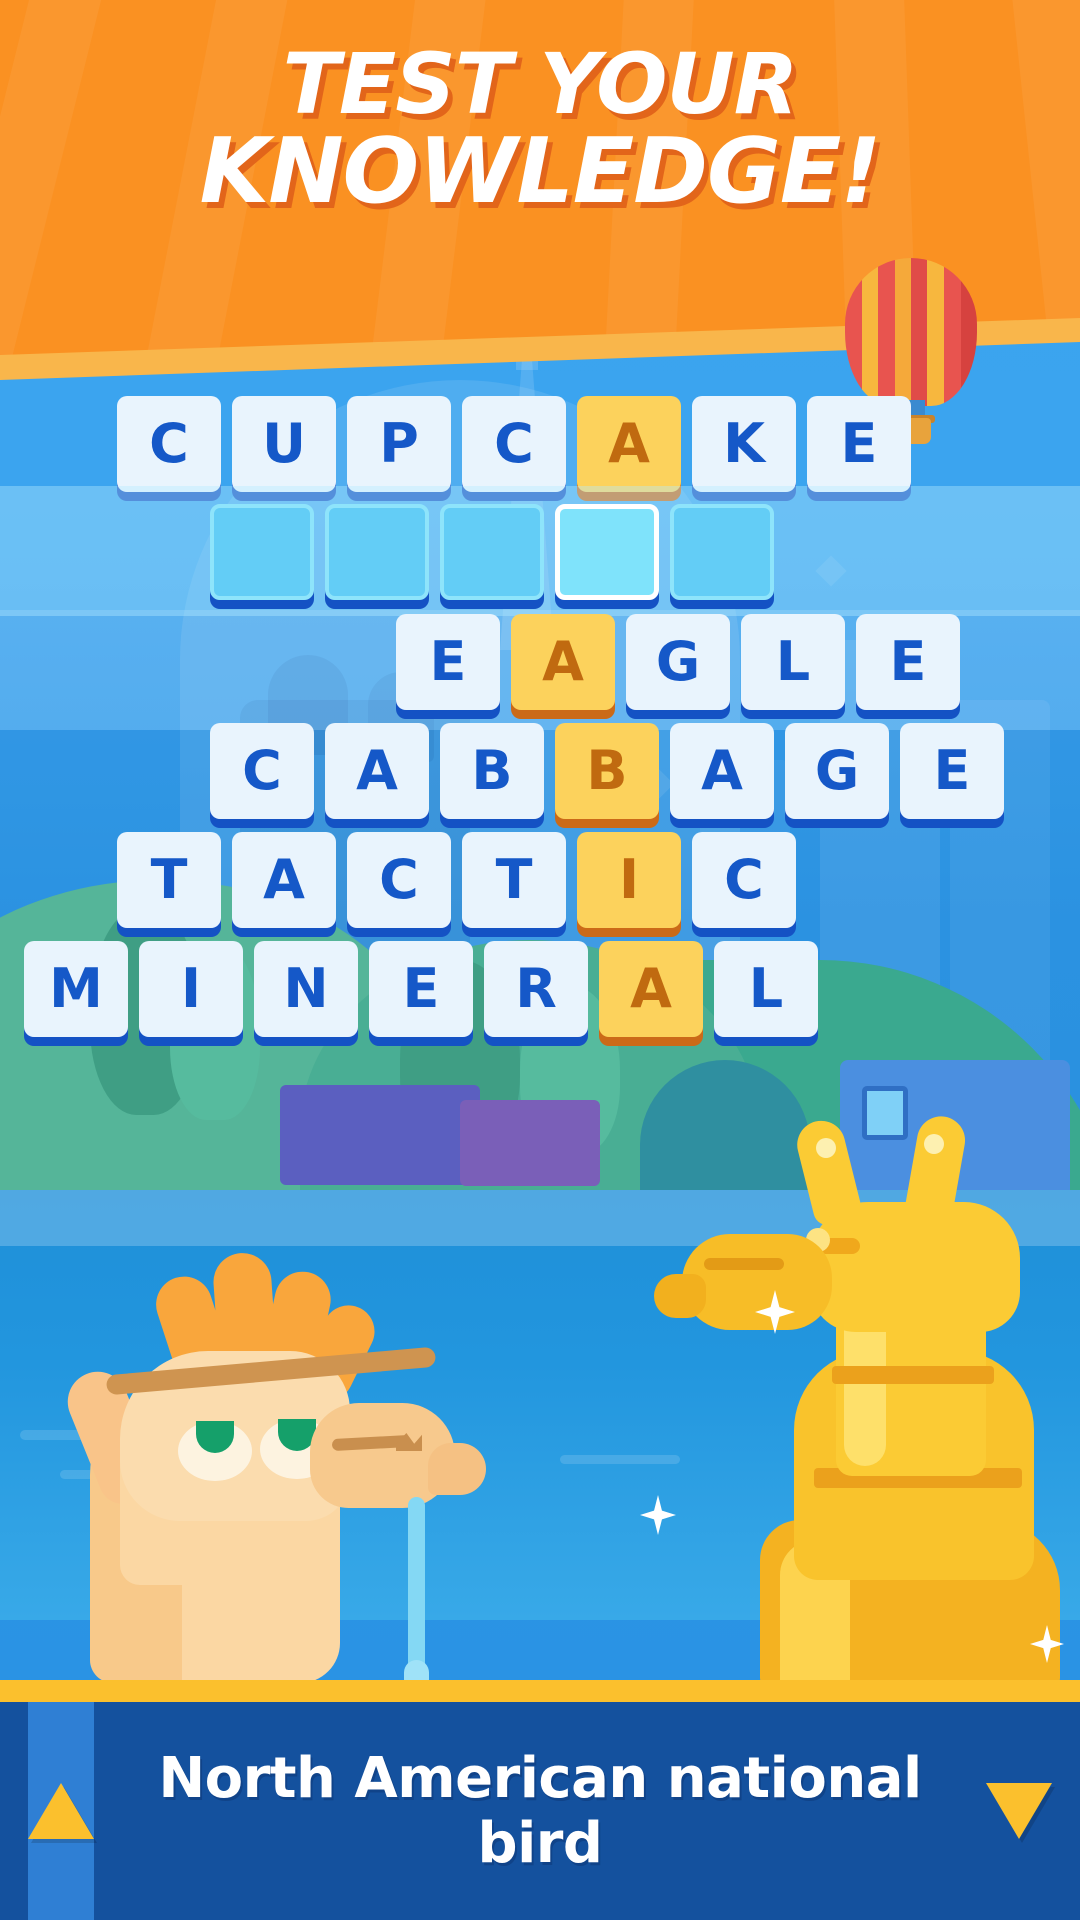 Image resolution: width=1080 pixels, height=1920 pixels. I want to click on triangle-up-icon, so click(61, 1811).